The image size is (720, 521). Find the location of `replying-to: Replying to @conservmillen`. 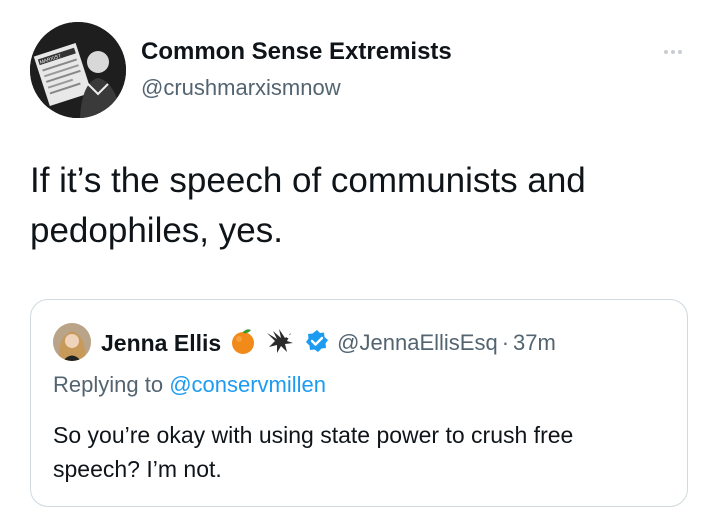

replying-to: Replying to @conservmillen is located at coordinates (189, 385).